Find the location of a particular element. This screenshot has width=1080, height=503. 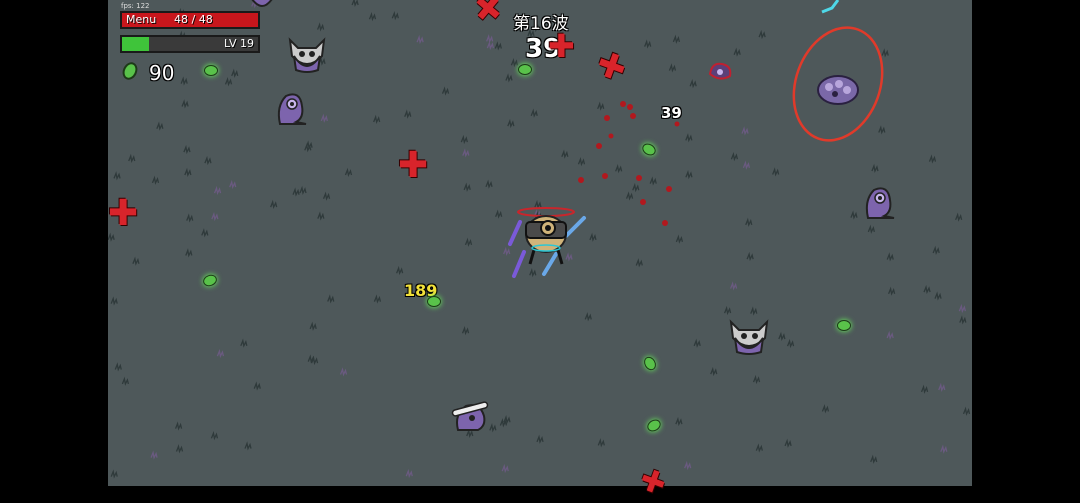

material-count: 90 is located at coordinates (162, 73).